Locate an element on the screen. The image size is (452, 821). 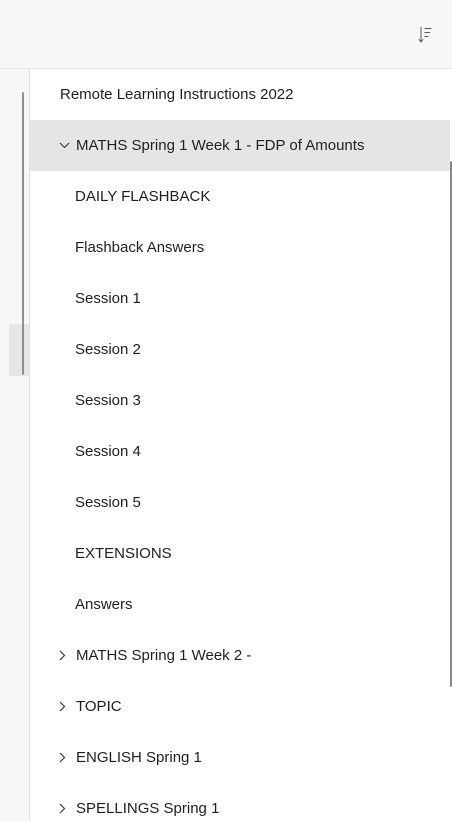
sort-icon is located at coordinates (425, 35).